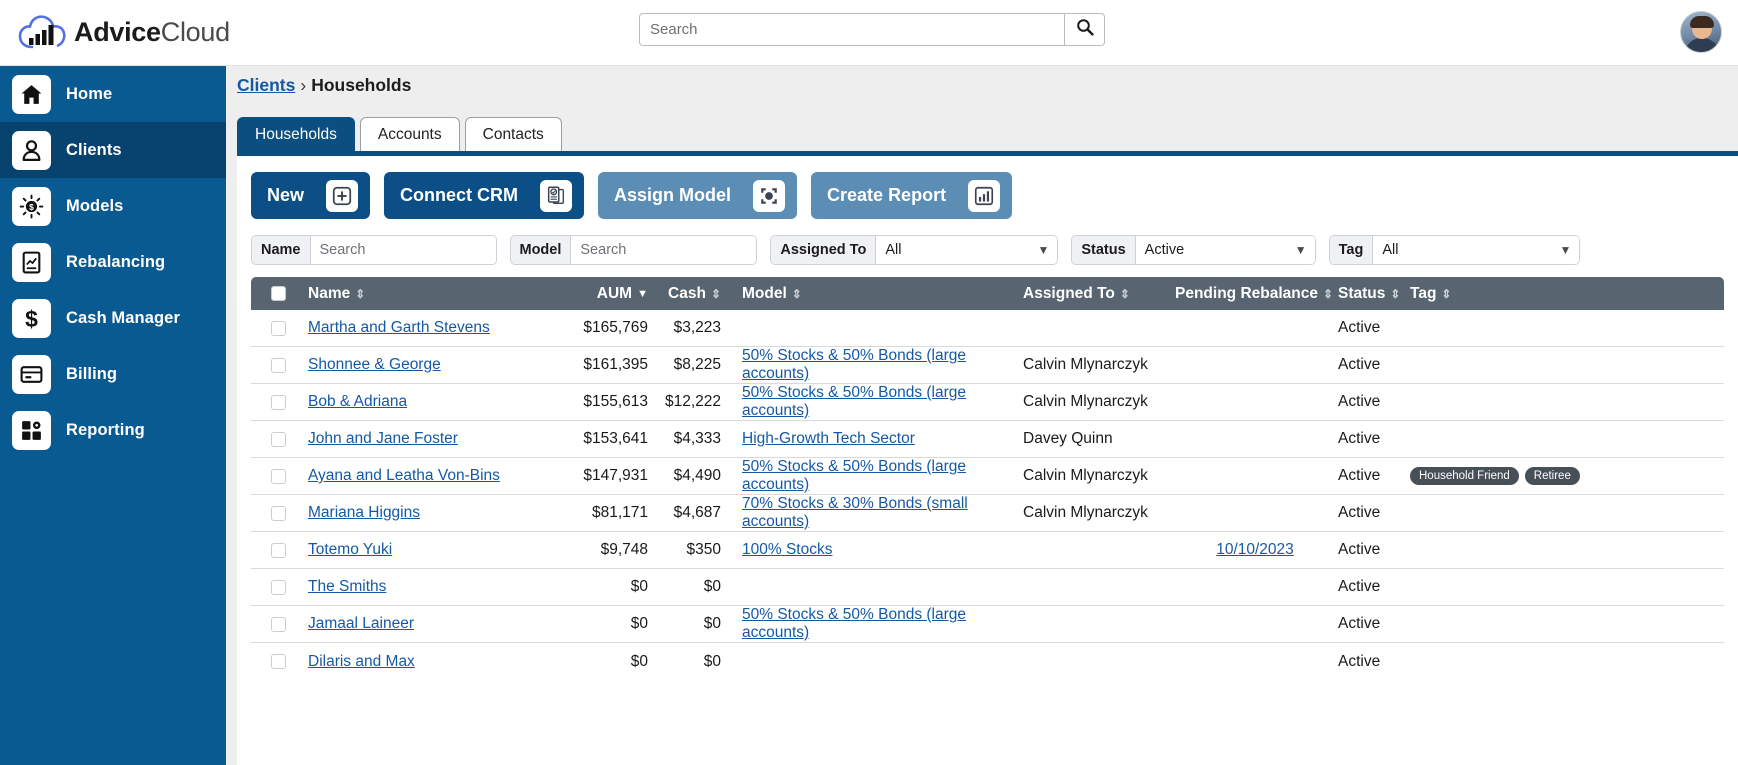 This screenshot has height=765, width=1738. I want to click on tab-households: Households, so click(296, 134).